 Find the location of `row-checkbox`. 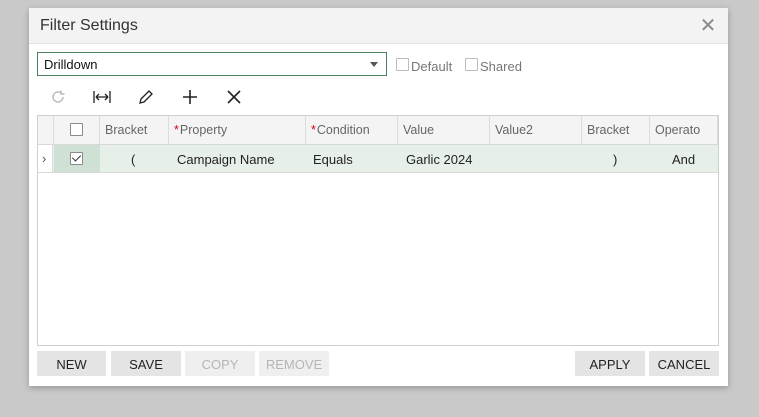

row-checkbox is located at coordinates (76, 158).